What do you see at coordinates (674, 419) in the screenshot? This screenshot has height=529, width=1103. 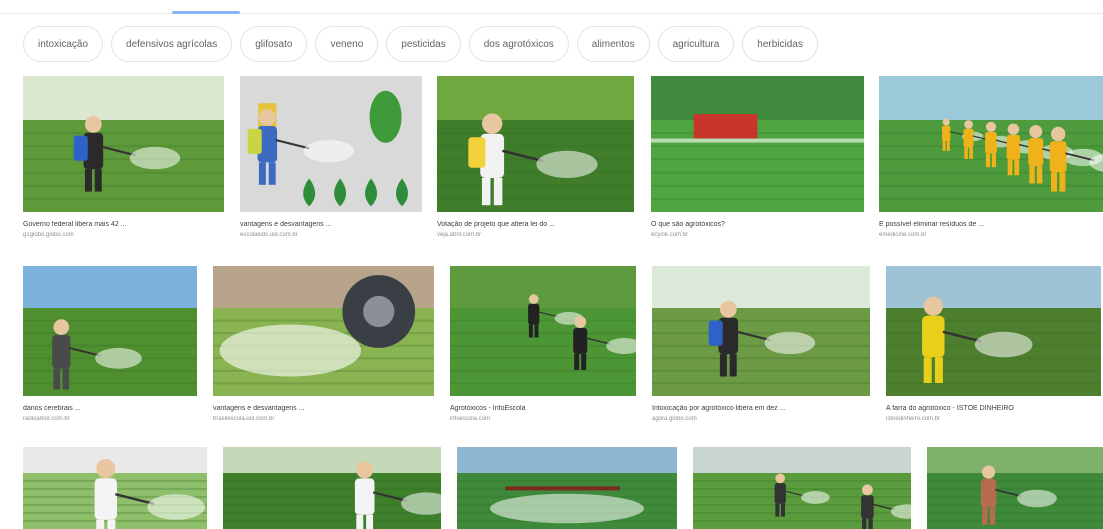 I see `image-source-domain: agora.globo.com` at bounding box center [674, 419].